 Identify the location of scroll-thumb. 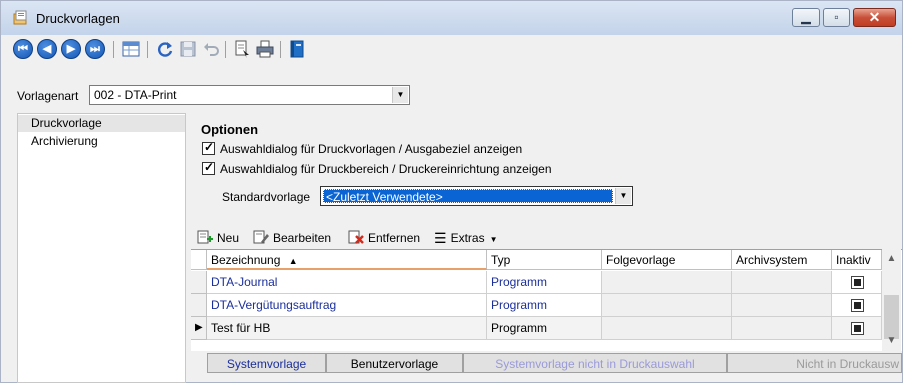
(891, 317).